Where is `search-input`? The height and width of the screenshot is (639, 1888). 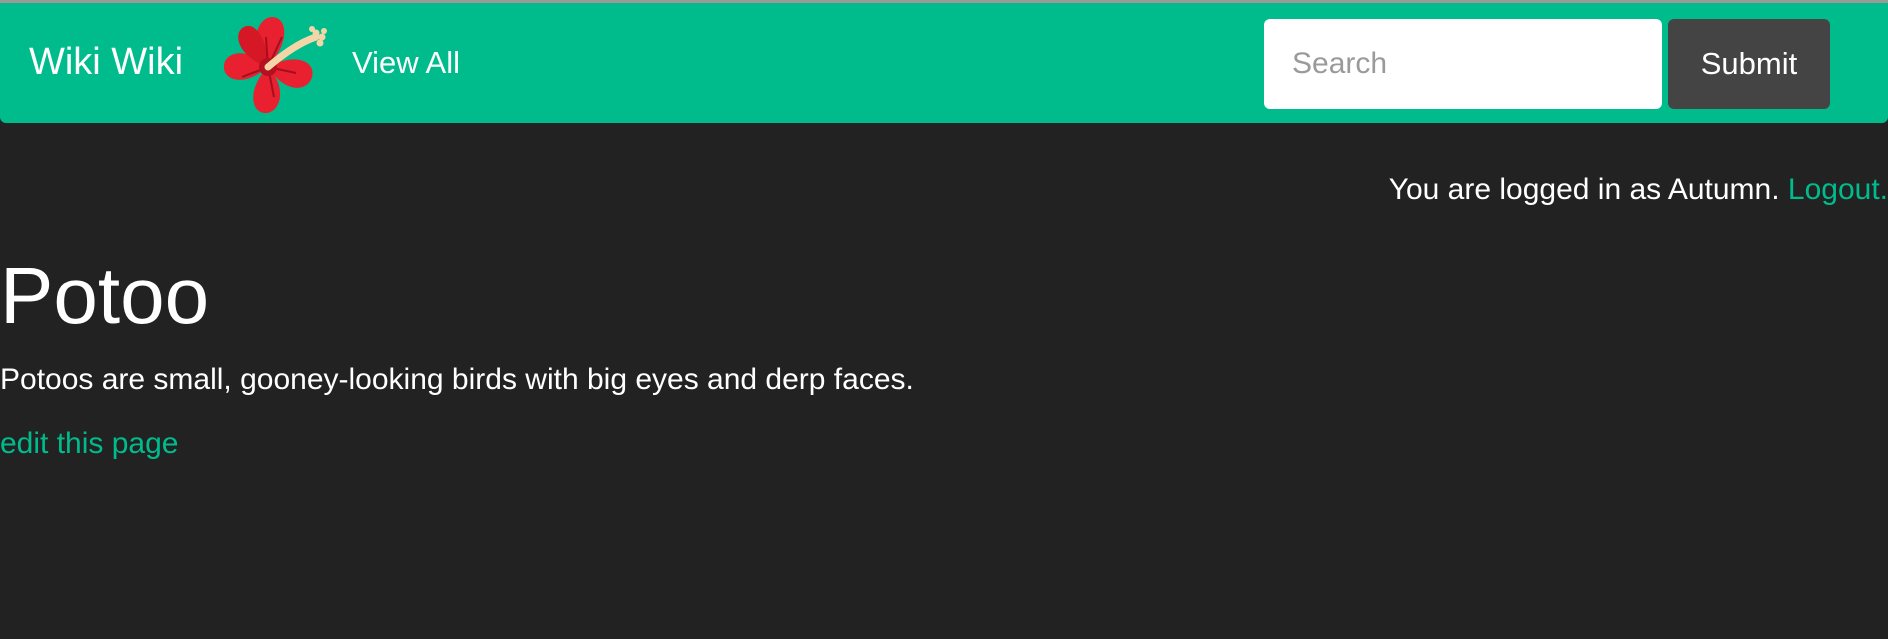
search-input is located at coordinates (1463, 64).